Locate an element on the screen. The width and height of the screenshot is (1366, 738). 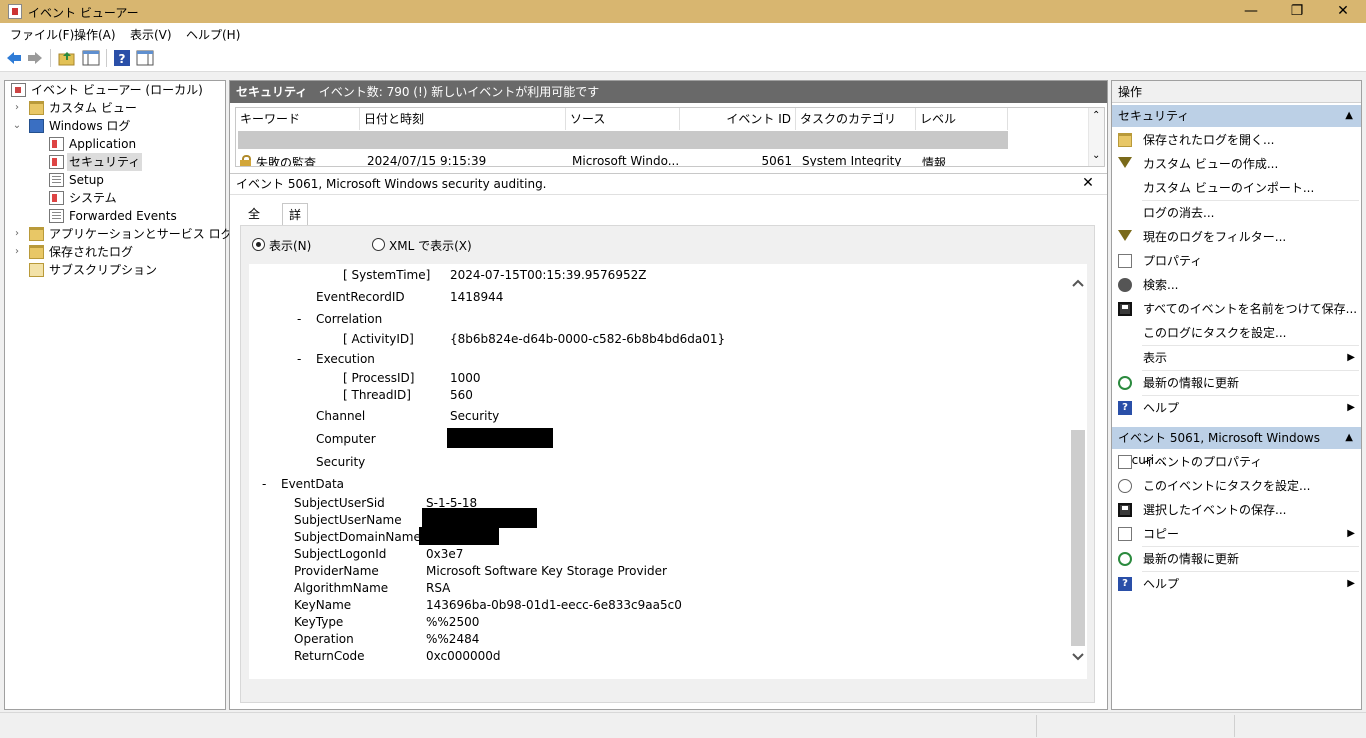
save-icon is located at coordinates (1125, 510).